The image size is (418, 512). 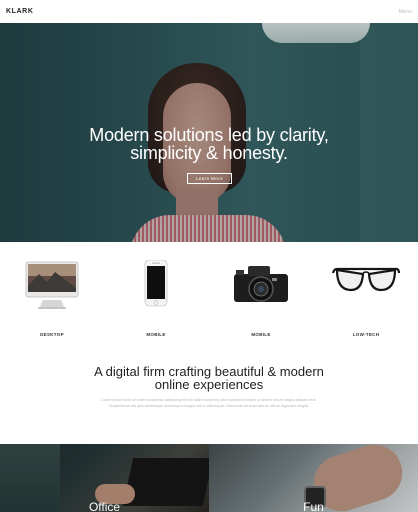 I want to click on device-item-desktop: DESKTOP, so click(x=52, y=300).